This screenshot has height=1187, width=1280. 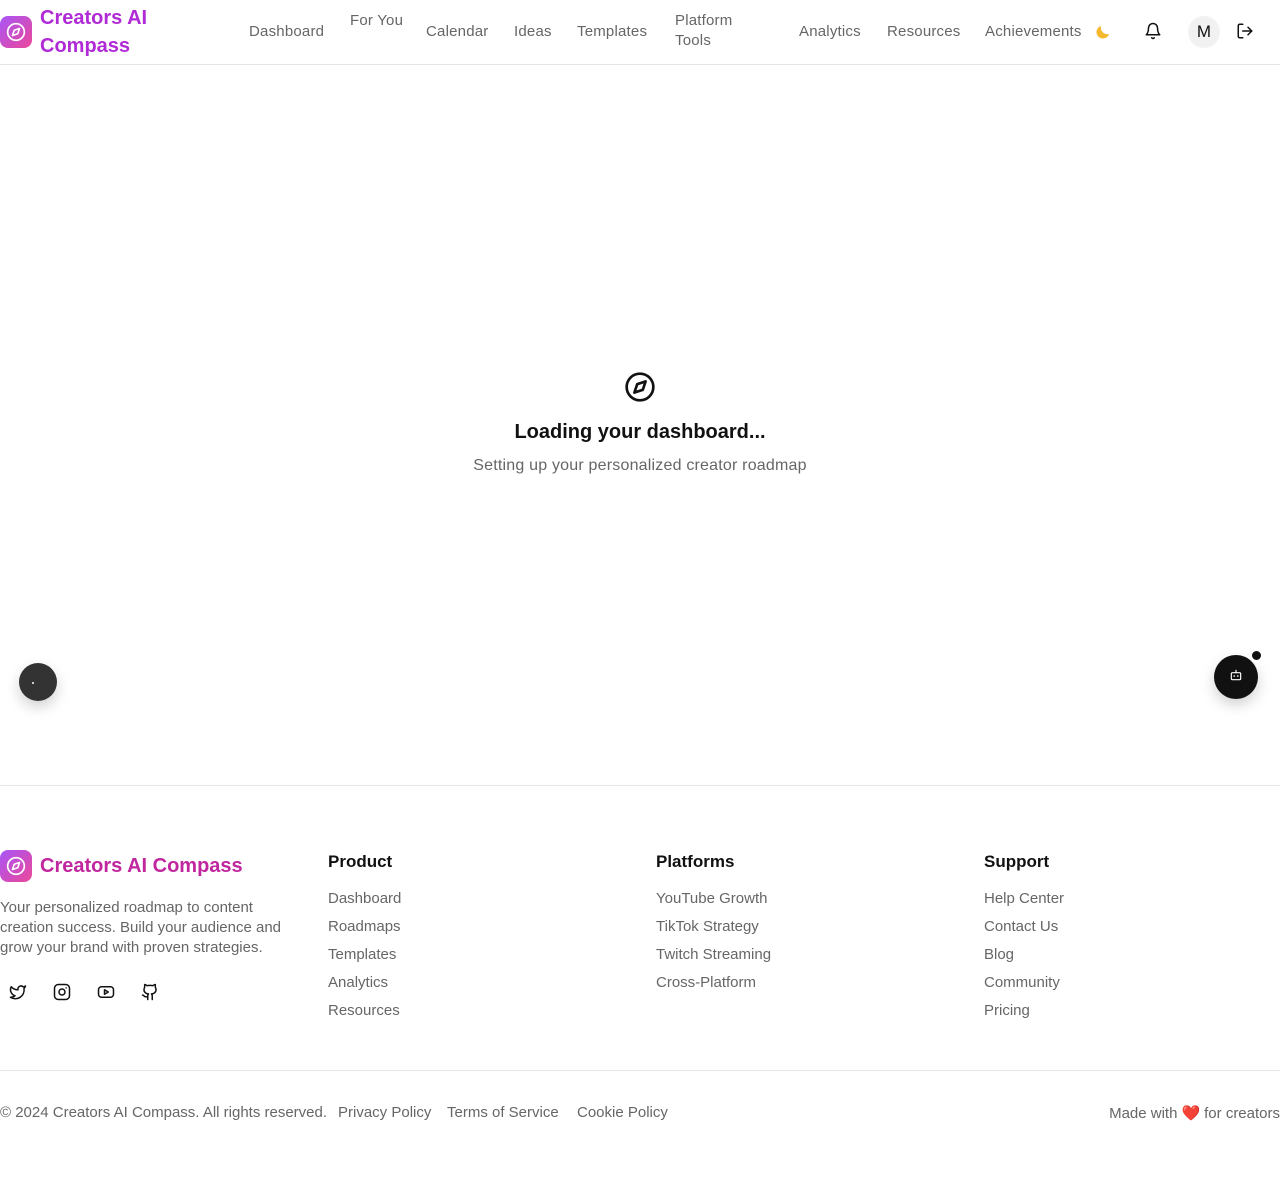 I want to click on footer-link-templates: Templates, so click(x=362, y=954).